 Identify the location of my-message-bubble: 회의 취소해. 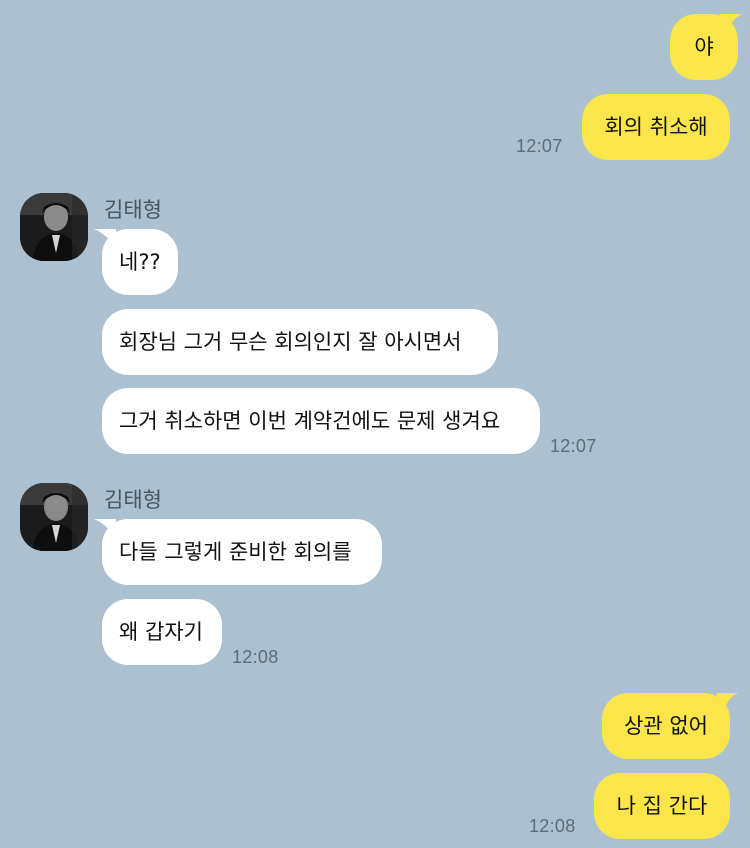
(656, 127).